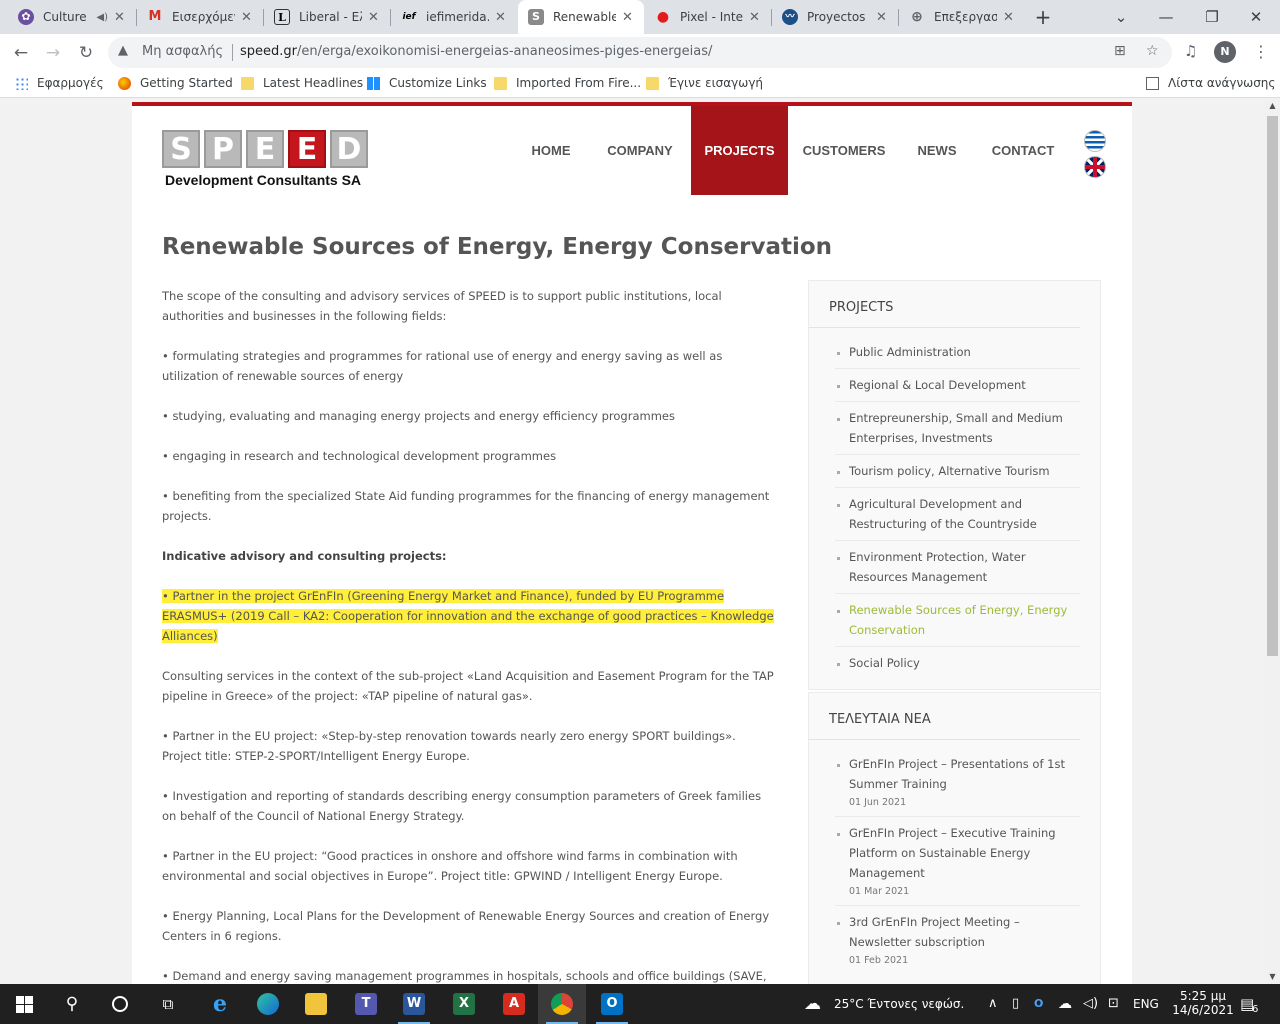 Image resolution: width=1280 pixels, height=1024 pixels. I want to click on taskbar-teams: T, so click(366, 1004).